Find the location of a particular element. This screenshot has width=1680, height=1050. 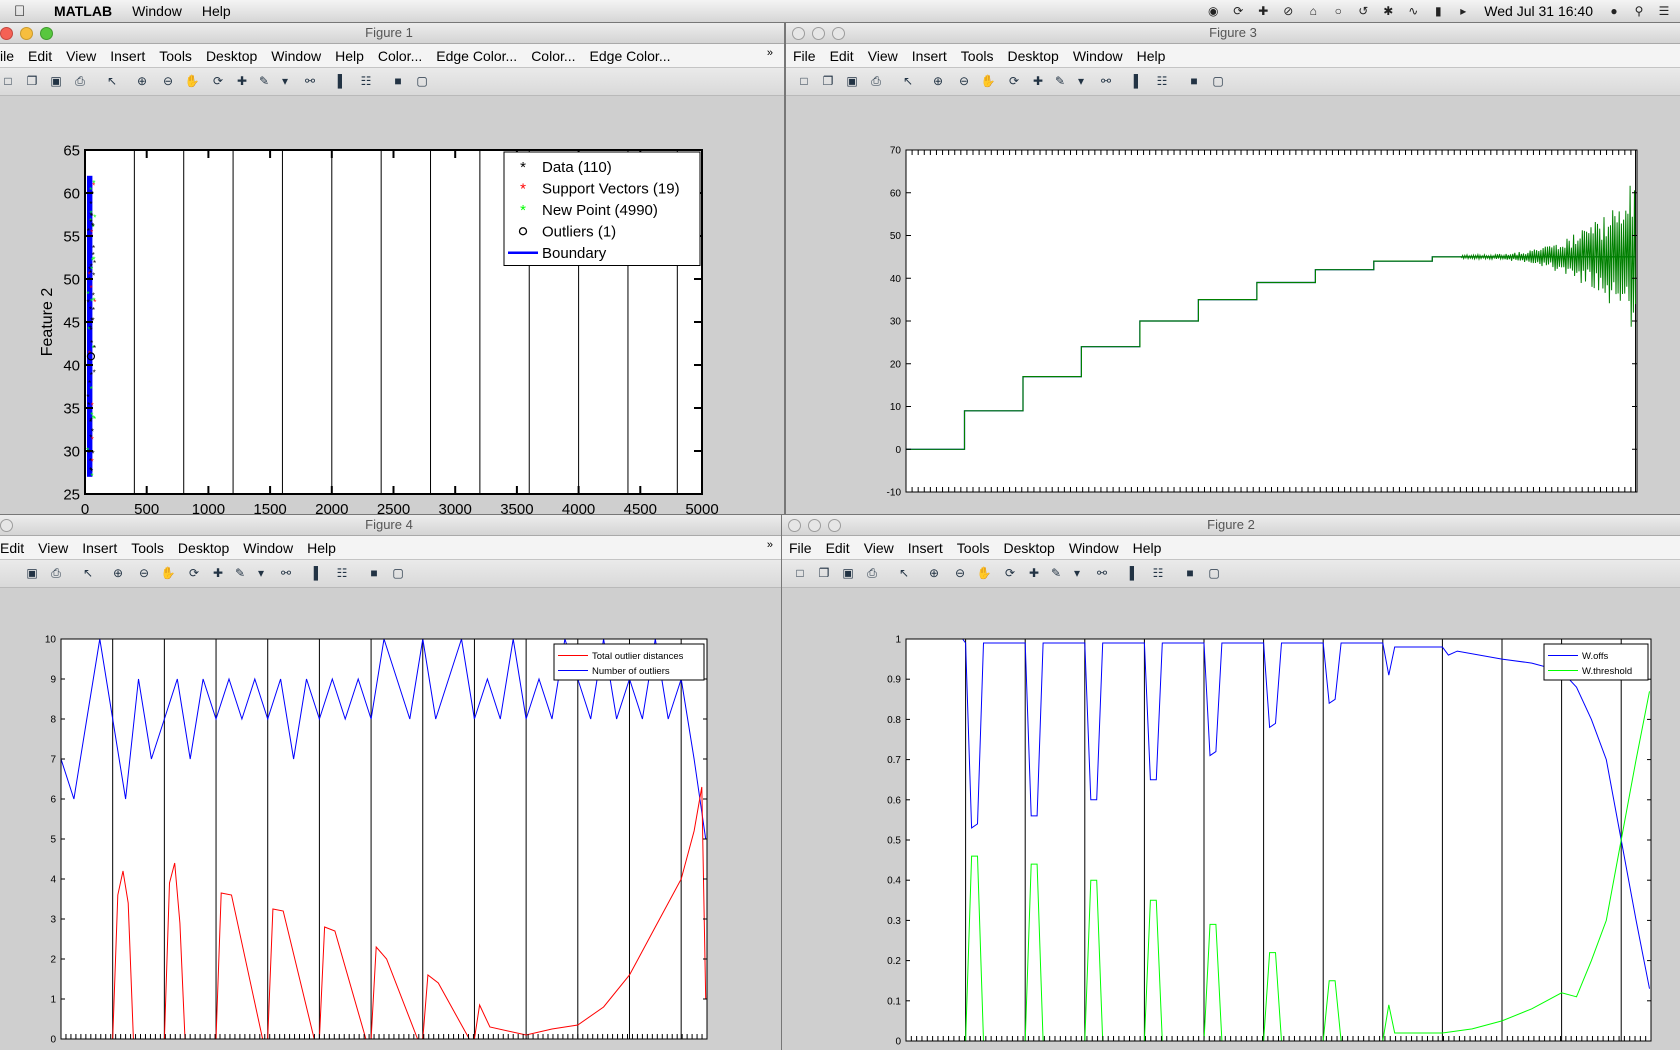

home-icon: ⌂ is located at coordinates (1313, 11).